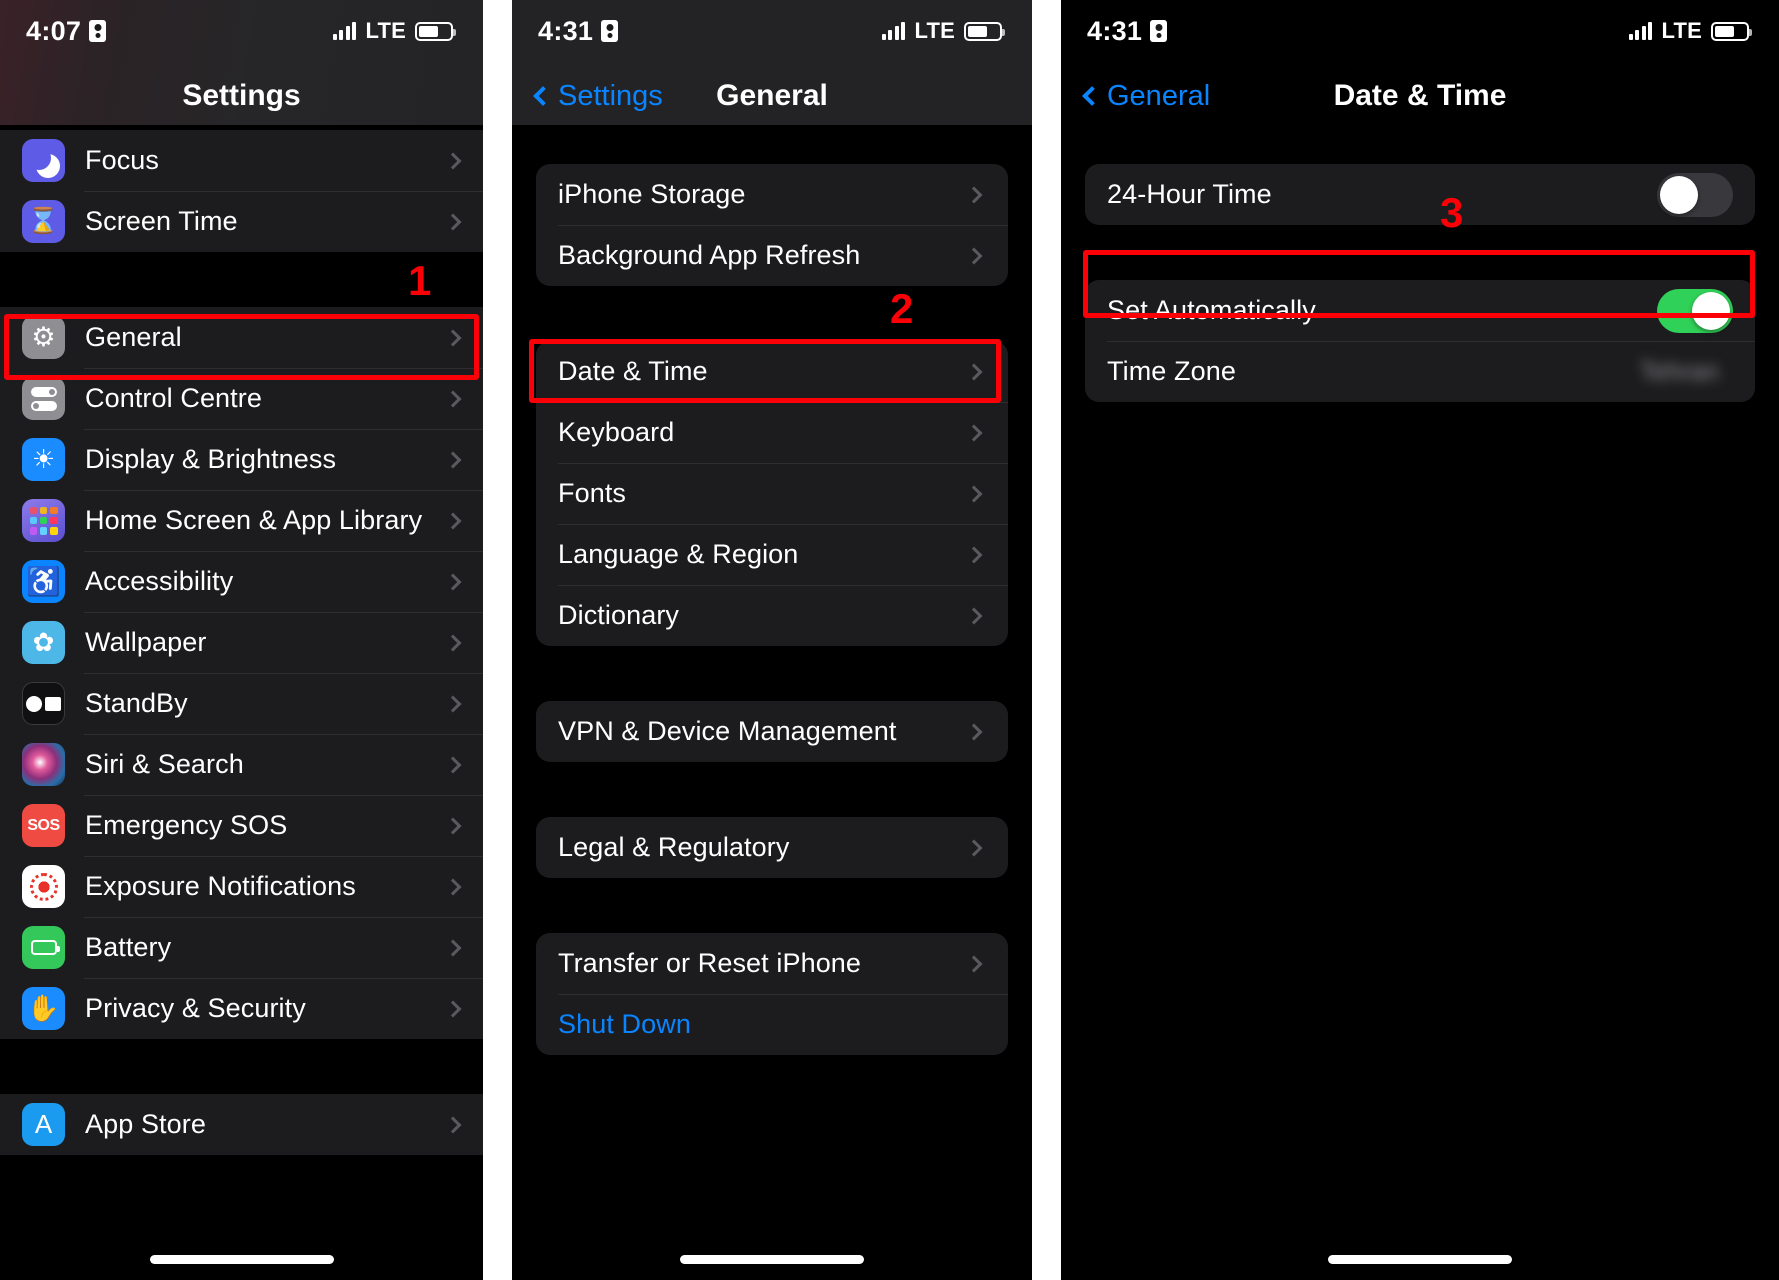  Describe the element at coordinates (610, 95) in the screenshot. I see `back-button-label: Settings` at that location.